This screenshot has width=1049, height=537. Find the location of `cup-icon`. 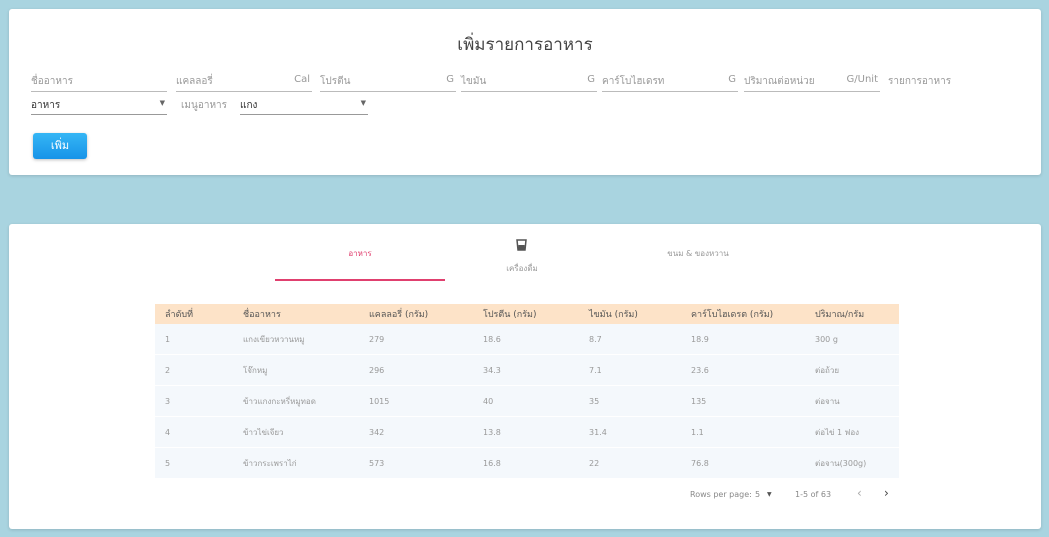

cup-icon is located at coordinates (521, 245).